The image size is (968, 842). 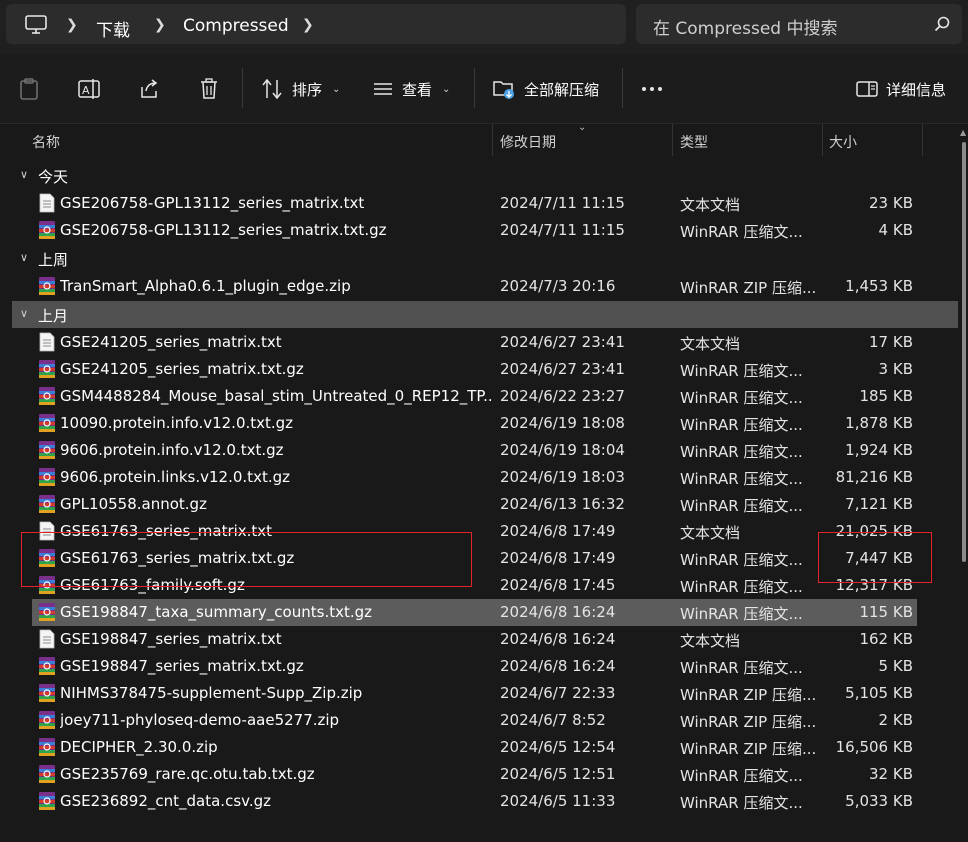 I want to click on file-date: 2024/6/27 23:41, so click(x=562, y=369).